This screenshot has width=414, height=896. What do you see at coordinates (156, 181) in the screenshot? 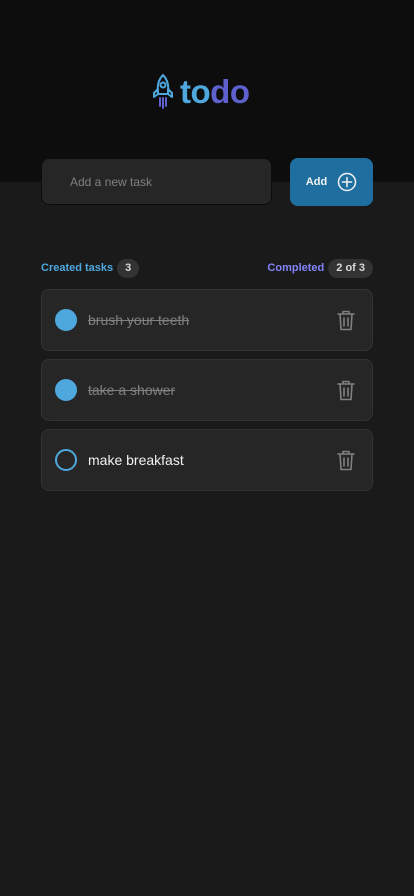
I see `new-task-input` at bounding box center [156, 181].